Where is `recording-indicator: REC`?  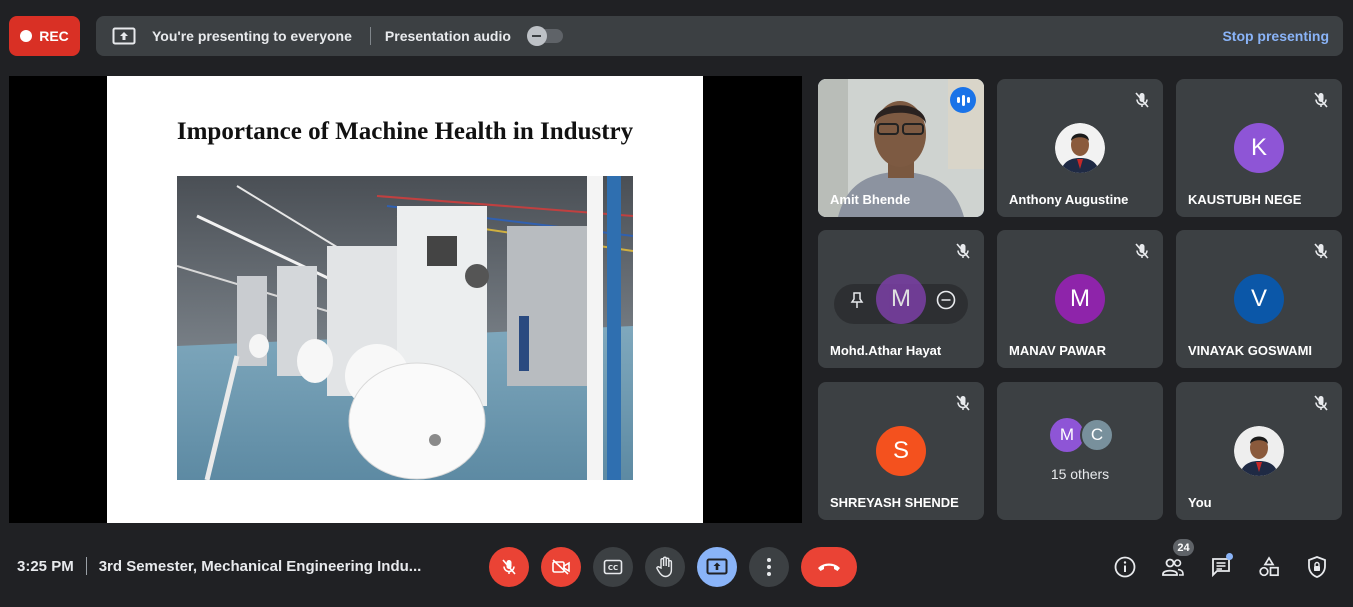 recording-indicator: REC is located at coordinates (44, 36).